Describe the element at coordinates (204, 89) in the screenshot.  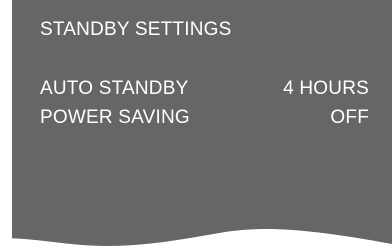
I see `auto-standby-setting: AUTO STANDBY 4 HOURS` at that location.